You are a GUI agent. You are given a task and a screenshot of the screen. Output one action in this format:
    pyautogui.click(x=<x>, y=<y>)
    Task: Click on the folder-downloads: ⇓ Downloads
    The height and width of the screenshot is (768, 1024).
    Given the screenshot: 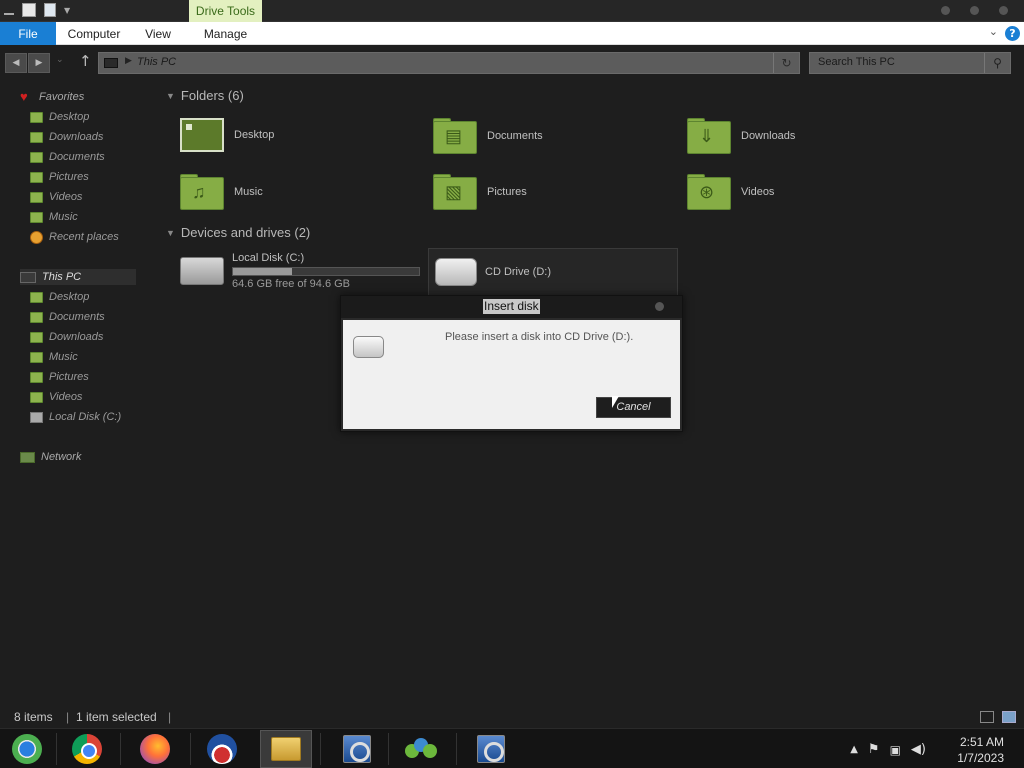 What is the action you would take?
    pyautogui.click(x=741, y=136)
    